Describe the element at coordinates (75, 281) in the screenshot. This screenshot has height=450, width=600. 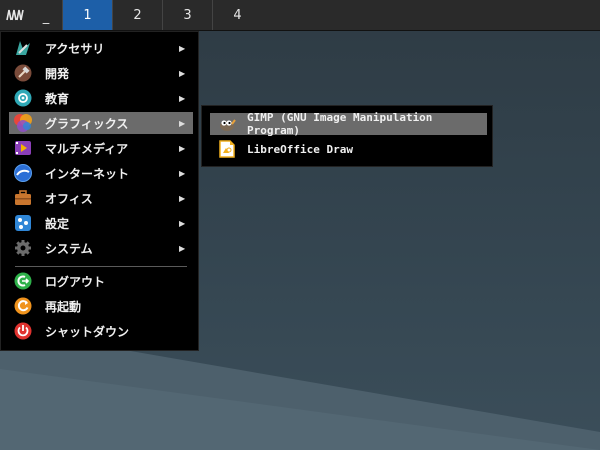
I see `menu-item-label: ログアウト` at that location.